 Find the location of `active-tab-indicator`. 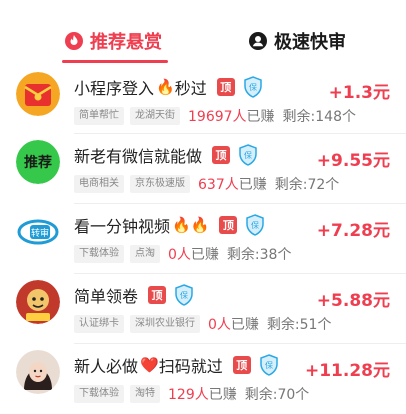

active-tab-indicator is located at coordinates (115, 61).